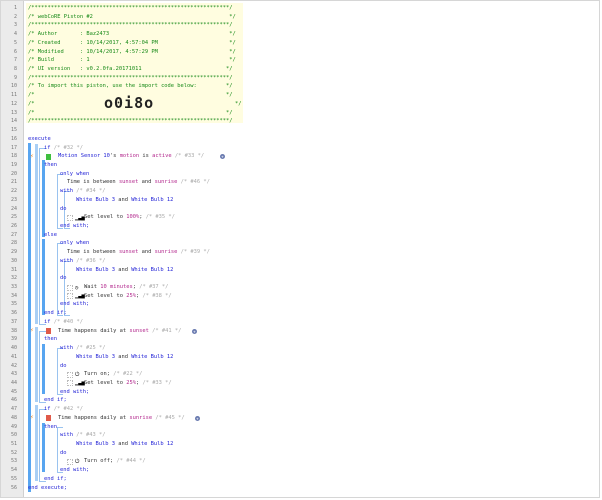  What do you see at coordinates (139, 330) in the screenshot?
I see `comparison-value: sunset` at bounding box center [139, 330].